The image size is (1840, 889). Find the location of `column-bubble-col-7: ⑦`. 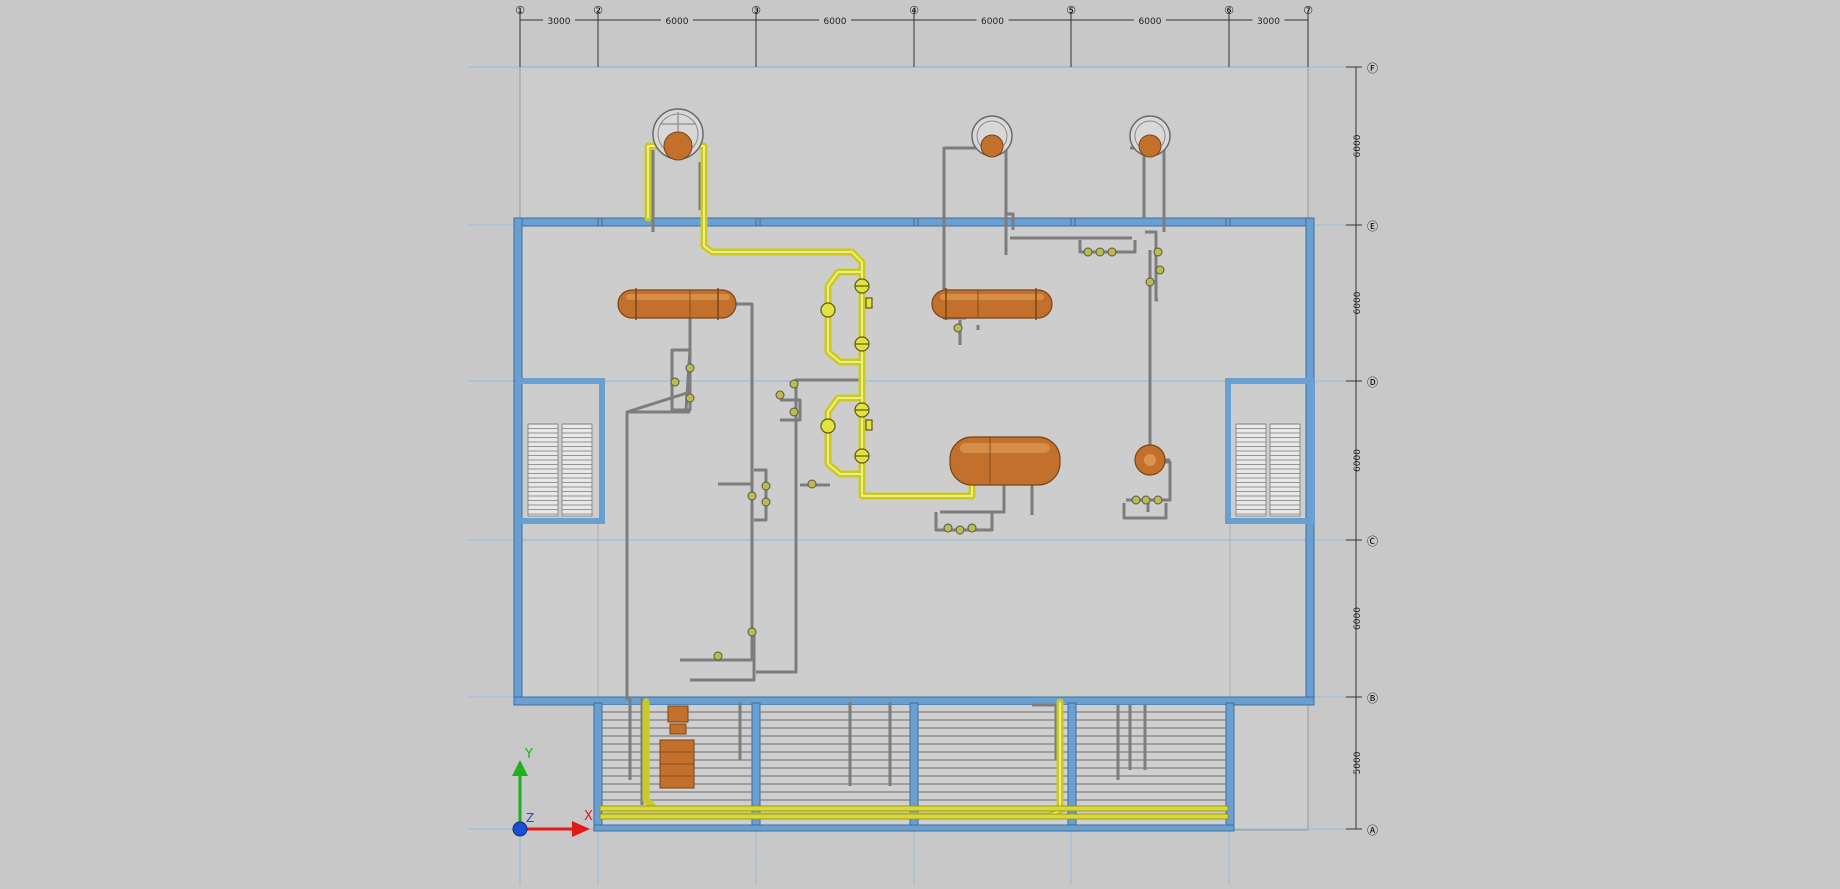

column-bubble-col-7: ⑦ is located at coordinates (1308, 10).